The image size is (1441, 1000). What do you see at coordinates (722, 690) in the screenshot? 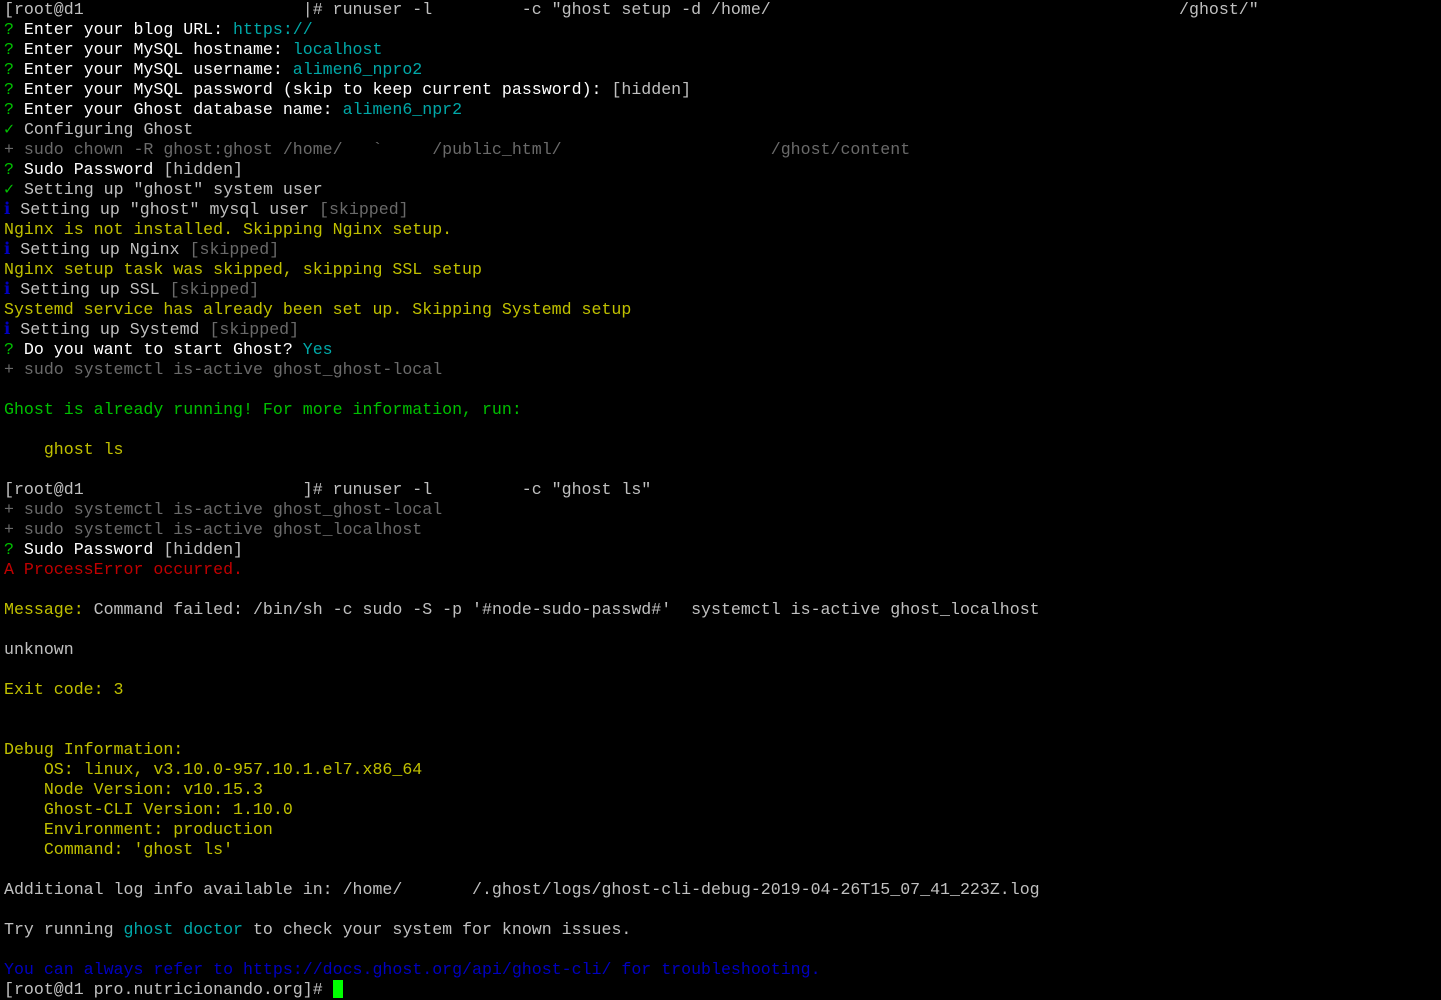
I see `terminal-line: Exit code: 3` at bounding box center [722, 690].